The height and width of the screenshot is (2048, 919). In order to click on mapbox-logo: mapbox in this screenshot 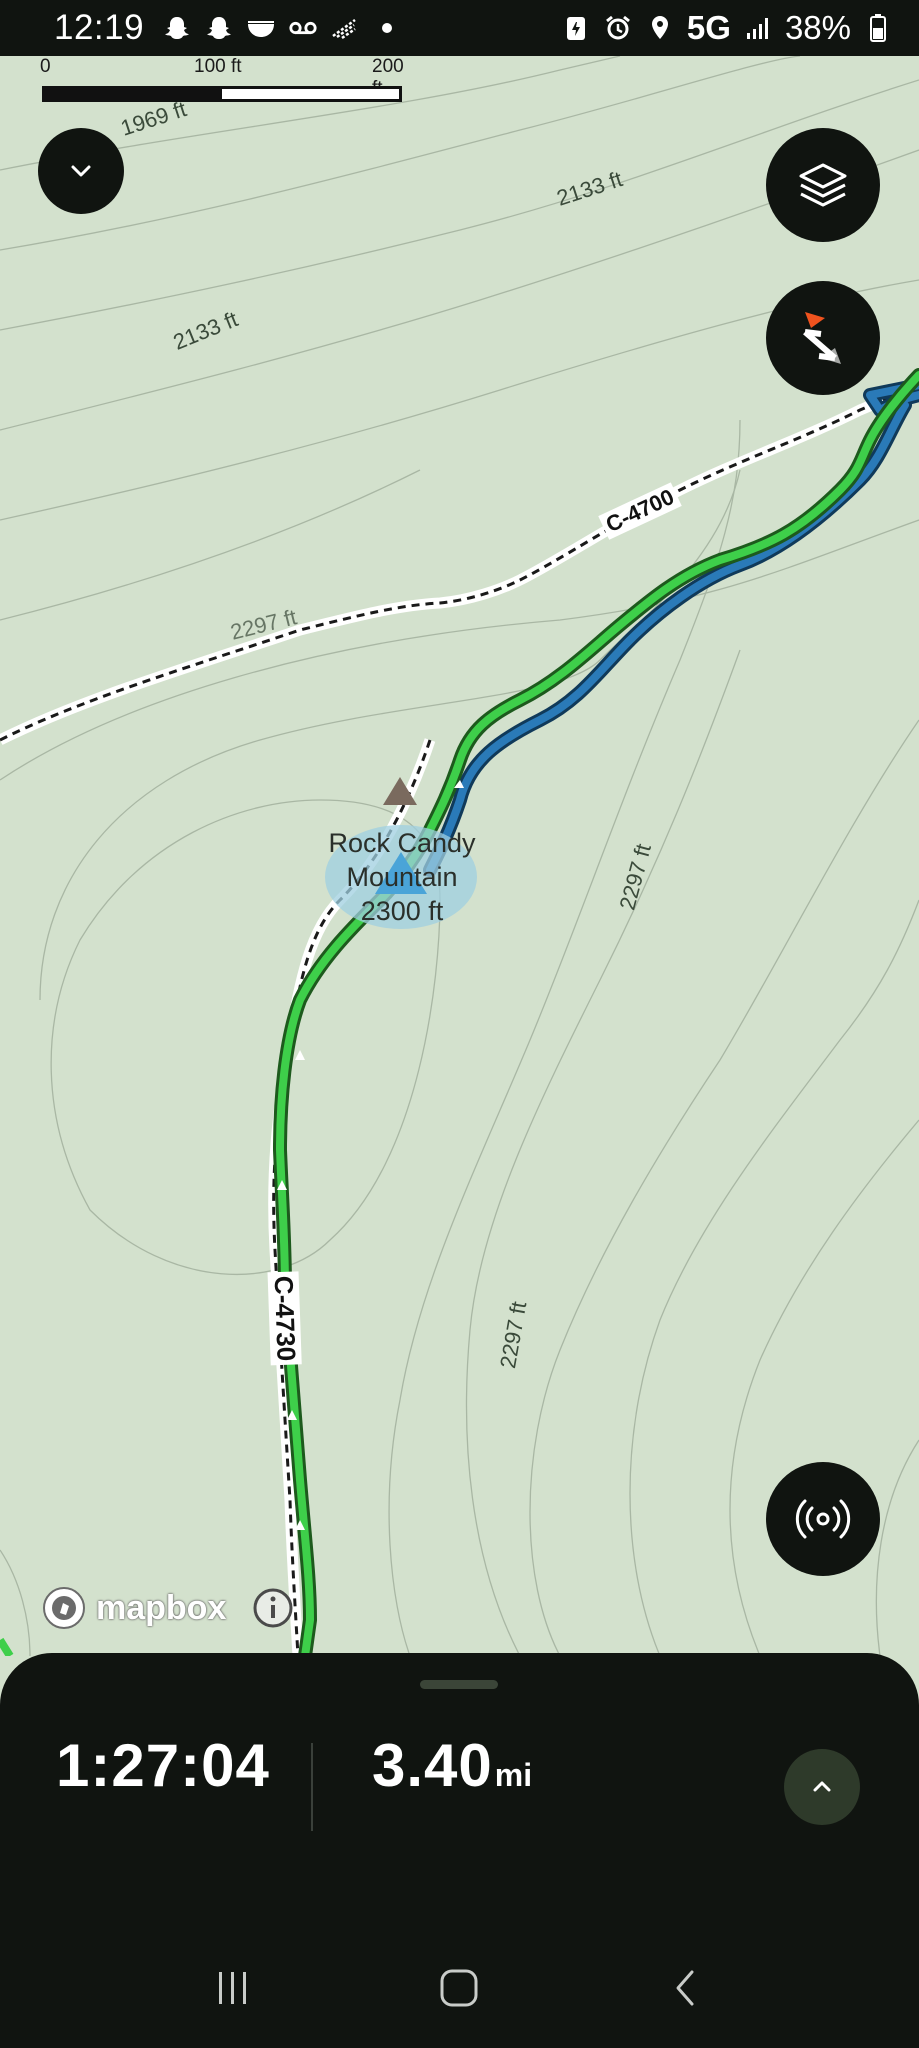, I will do `click(133, 1608)`.